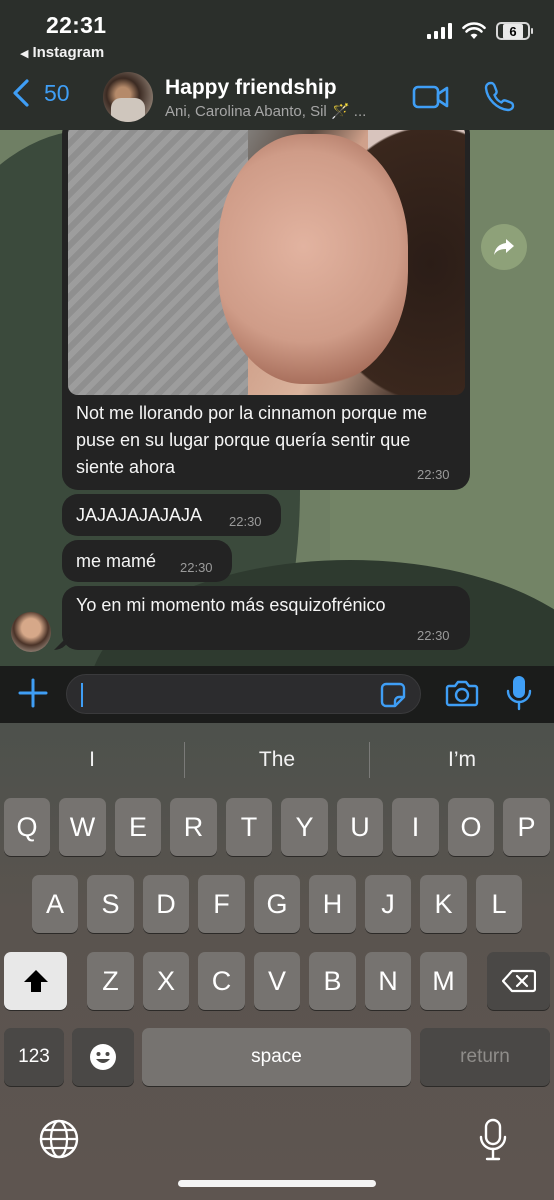  What do you see at coordinates (443, 981) in the screenshot?
I see `key-m: M` at bounding box center [443, 981].